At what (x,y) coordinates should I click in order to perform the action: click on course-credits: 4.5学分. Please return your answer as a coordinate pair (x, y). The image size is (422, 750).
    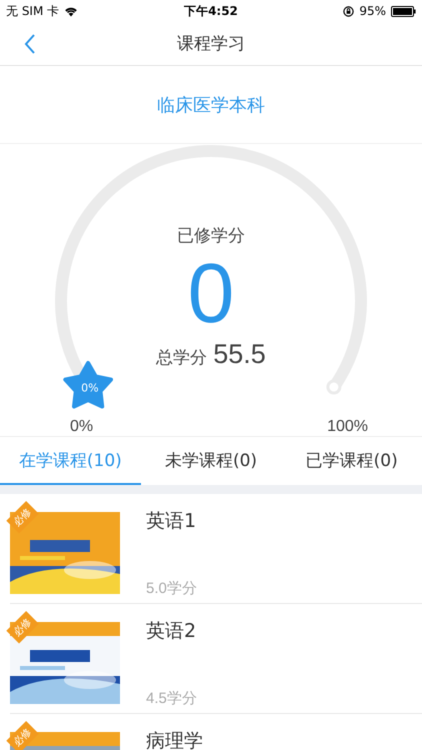
    Looking at the image, I should click on (171, 698).